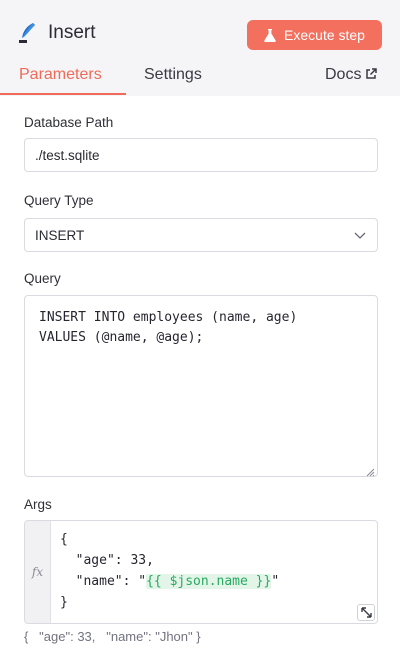 The width and height of the screenshot is (400, 652). I want to click on query-type-value: INSERT, so click(60, 235).